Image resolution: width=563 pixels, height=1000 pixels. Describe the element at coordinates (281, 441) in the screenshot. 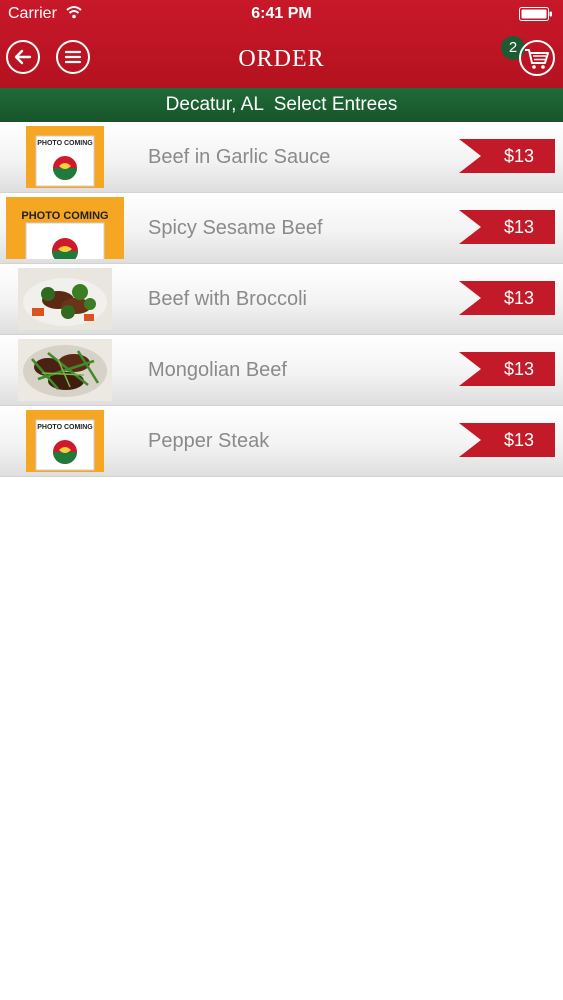

I see `menu-item-row: PHOTO COMING Pepper Steak $13` at that location.